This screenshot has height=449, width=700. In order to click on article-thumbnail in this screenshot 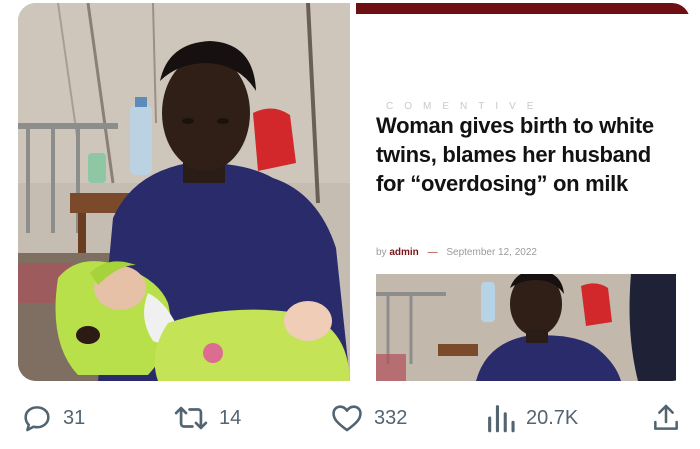, I will do `click(526, 327)`.